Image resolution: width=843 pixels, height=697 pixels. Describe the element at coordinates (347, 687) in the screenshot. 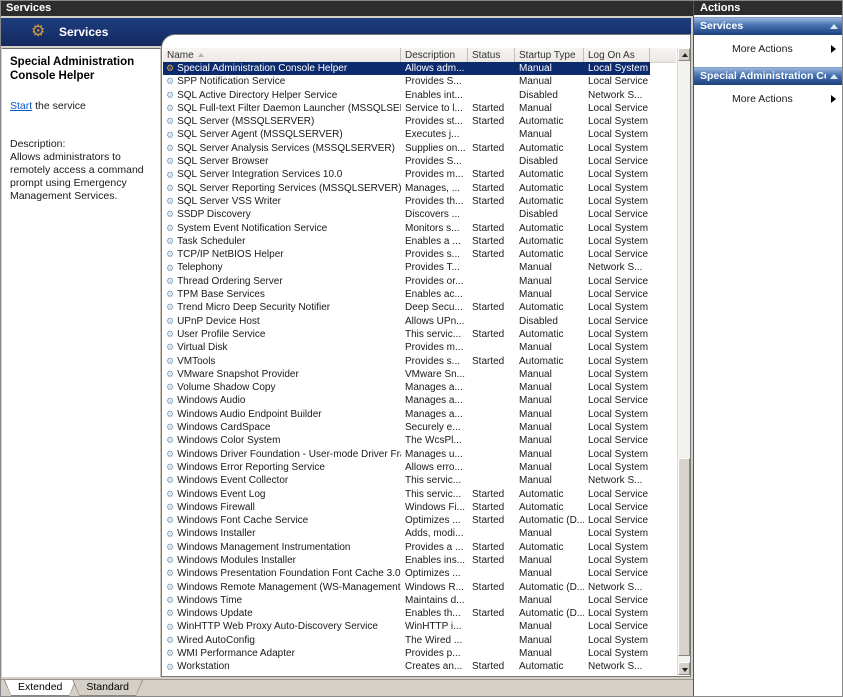

I see `view-tab-strip: Extended Standard` at that location.